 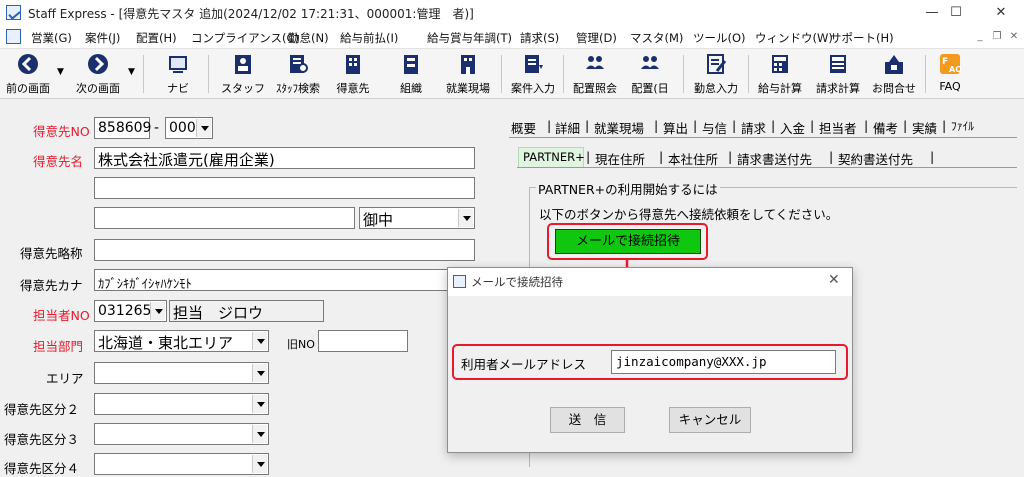 What do you see at coordinates (950, 74) in the screenshot?
I see `faq-button: F AQ FAQ` at bounding box center [950, 74].